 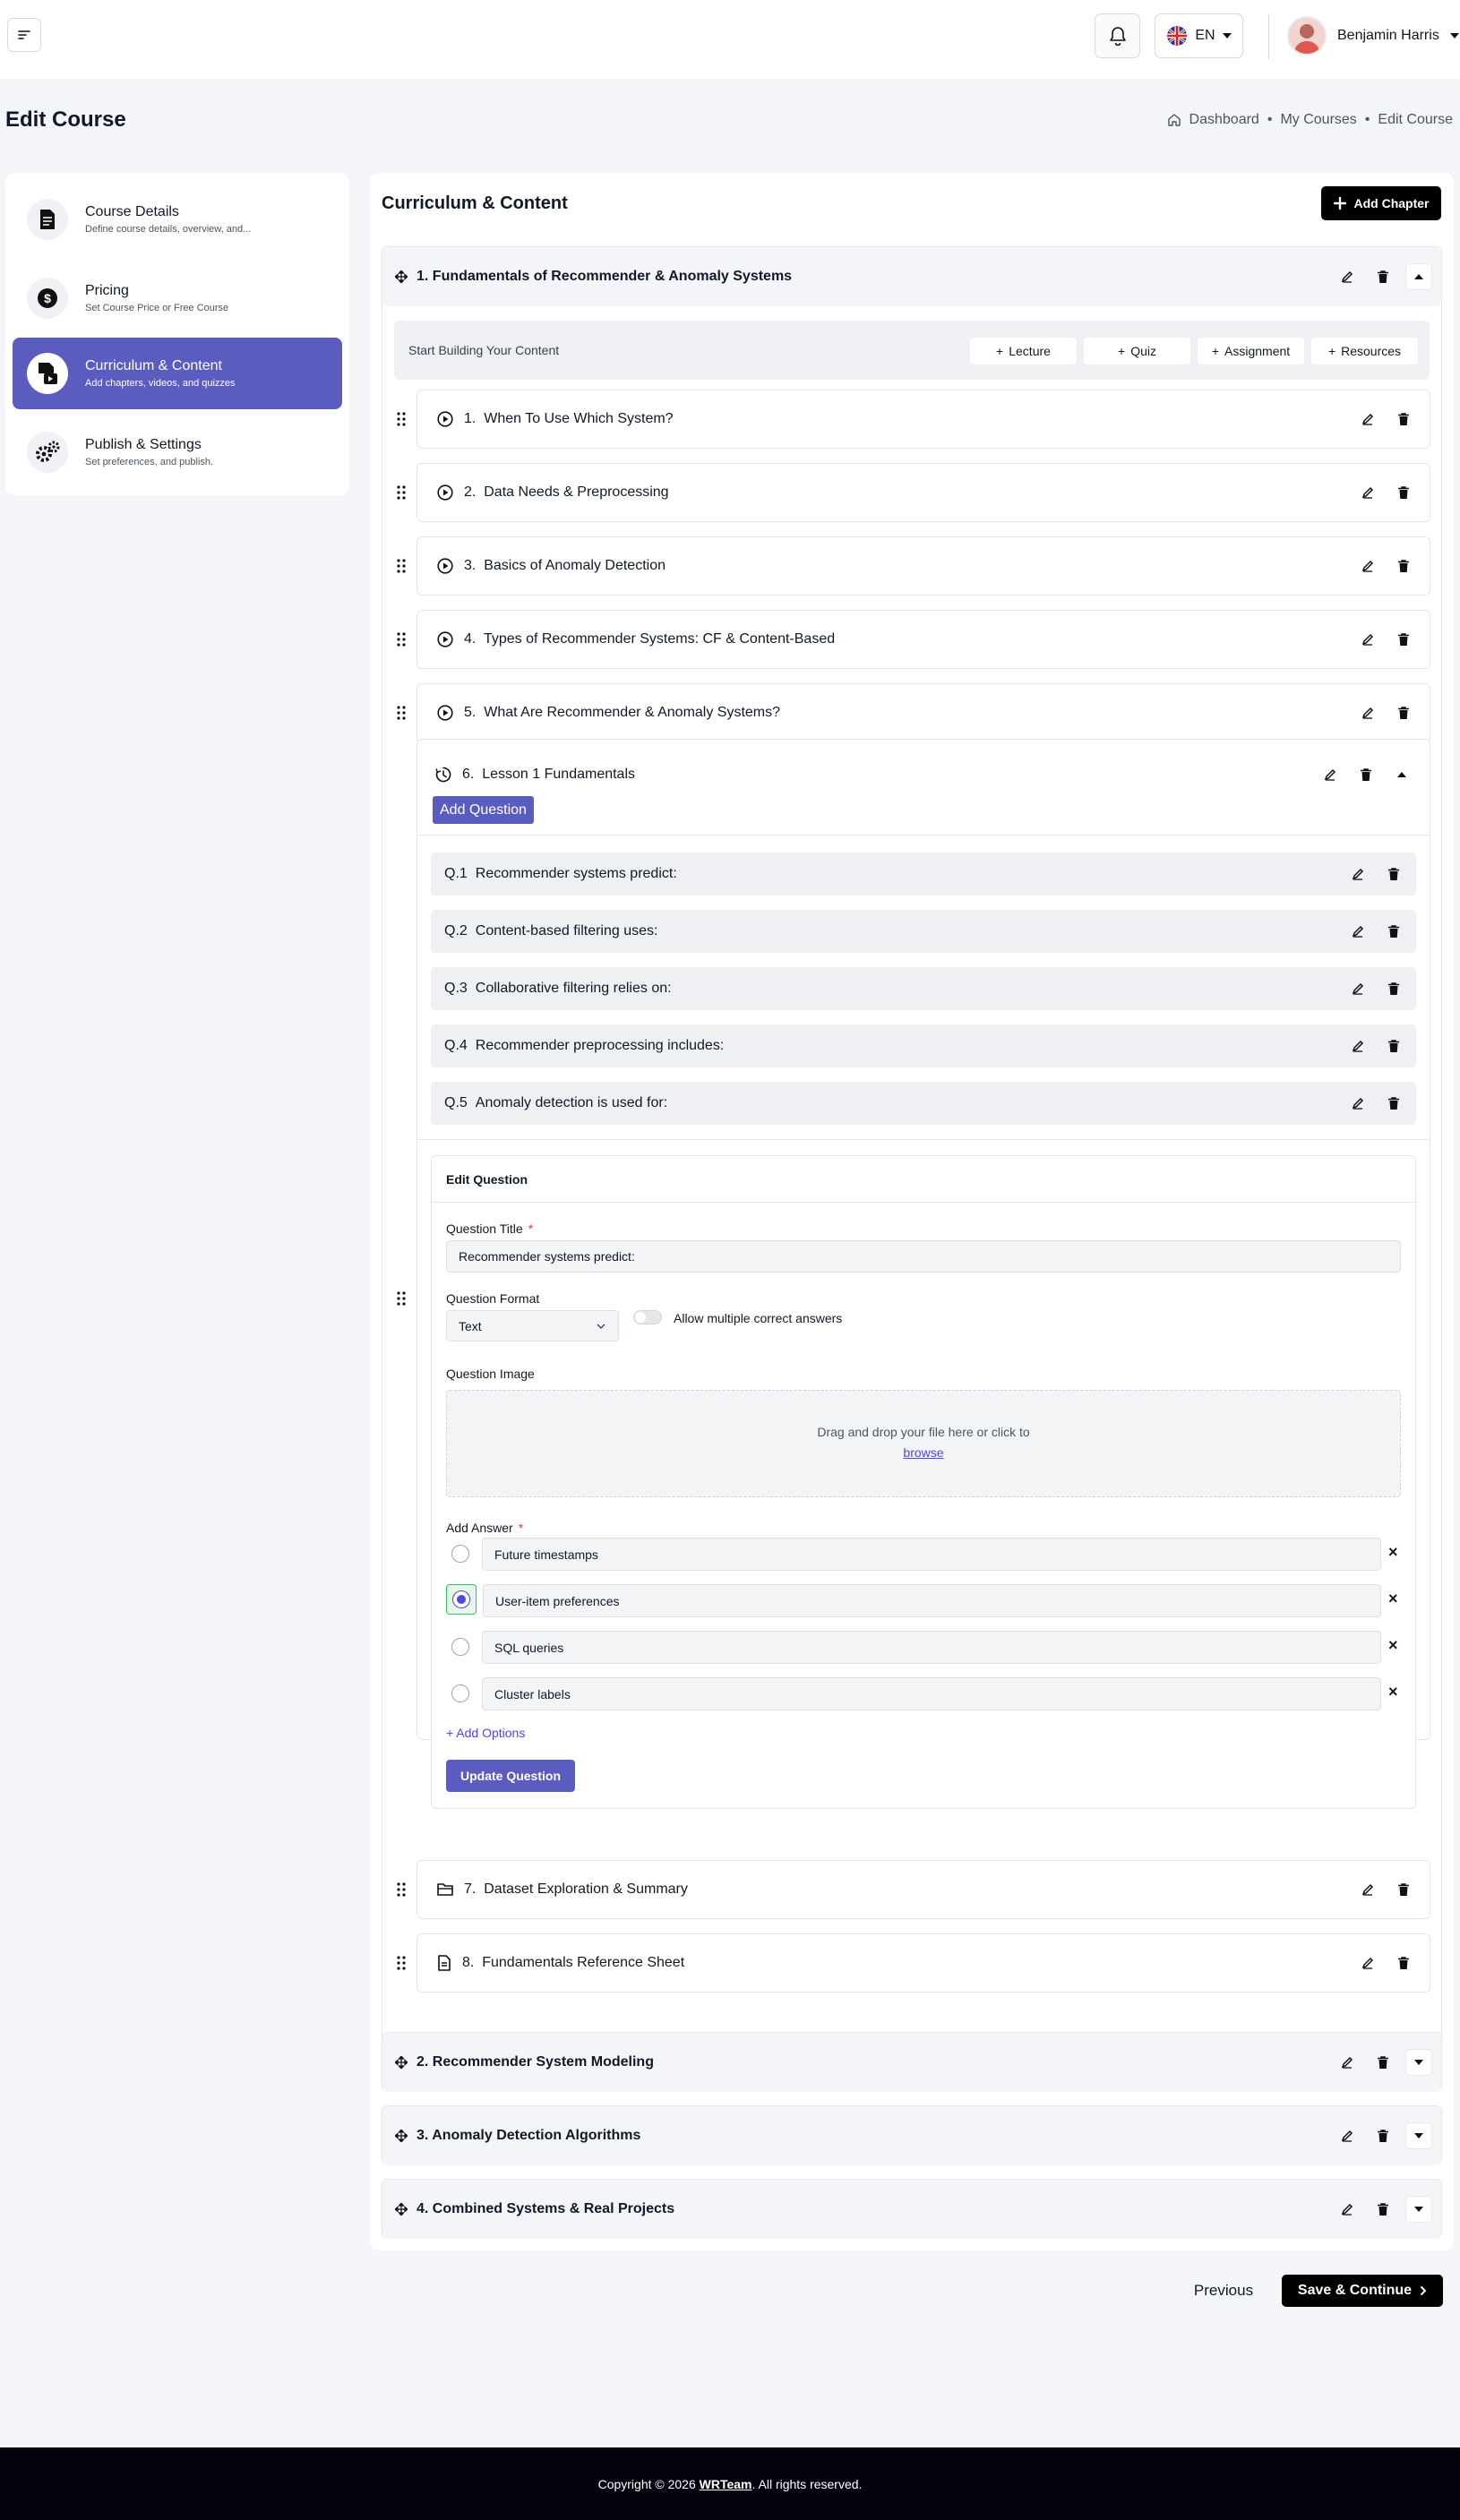 I want to click on answer-input: Future timestamps, so click(x=932, y=1554).